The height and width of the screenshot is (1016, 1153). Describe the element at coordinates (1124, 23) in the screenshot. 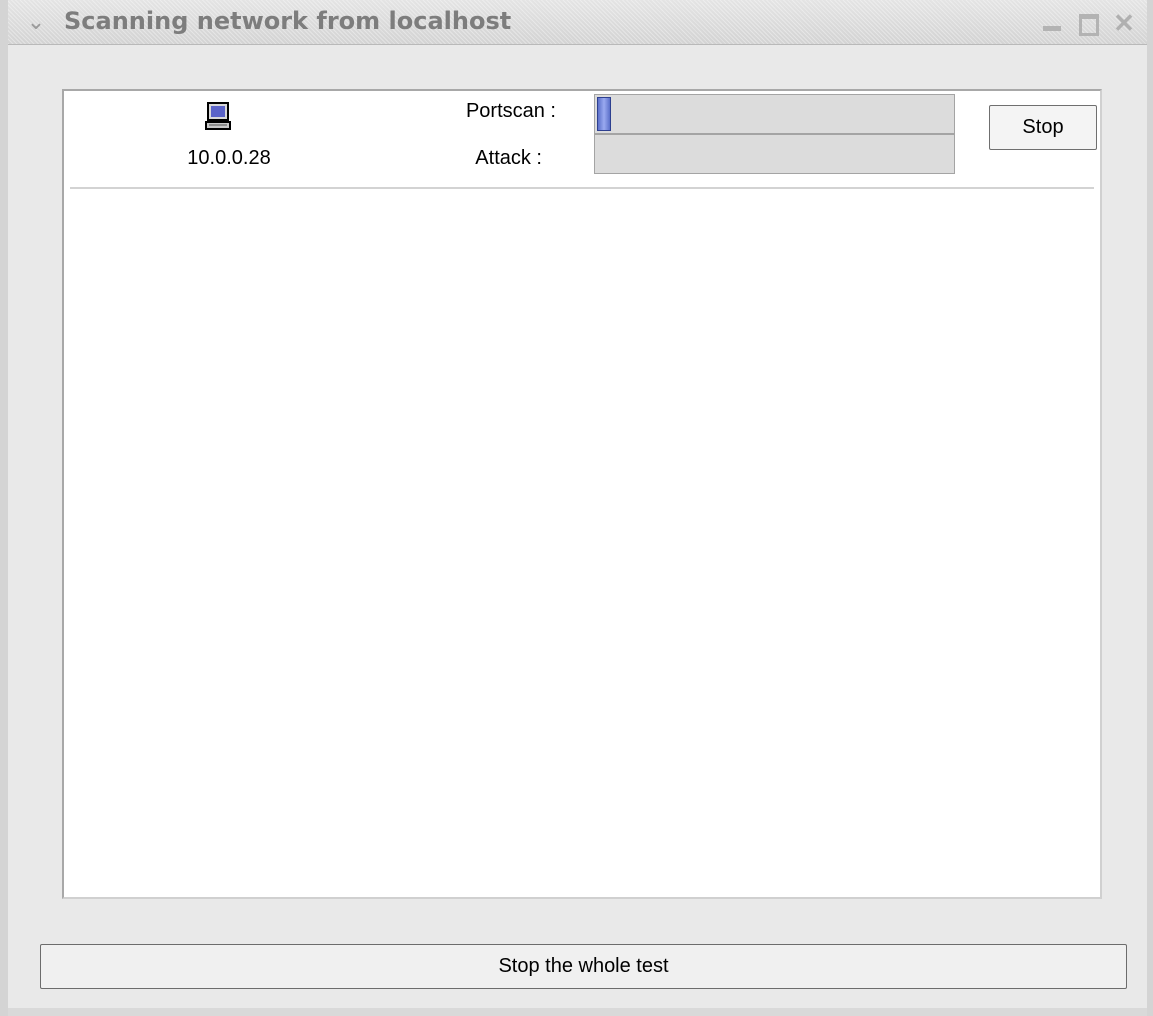

I see `close-icon: ✕` at that location.